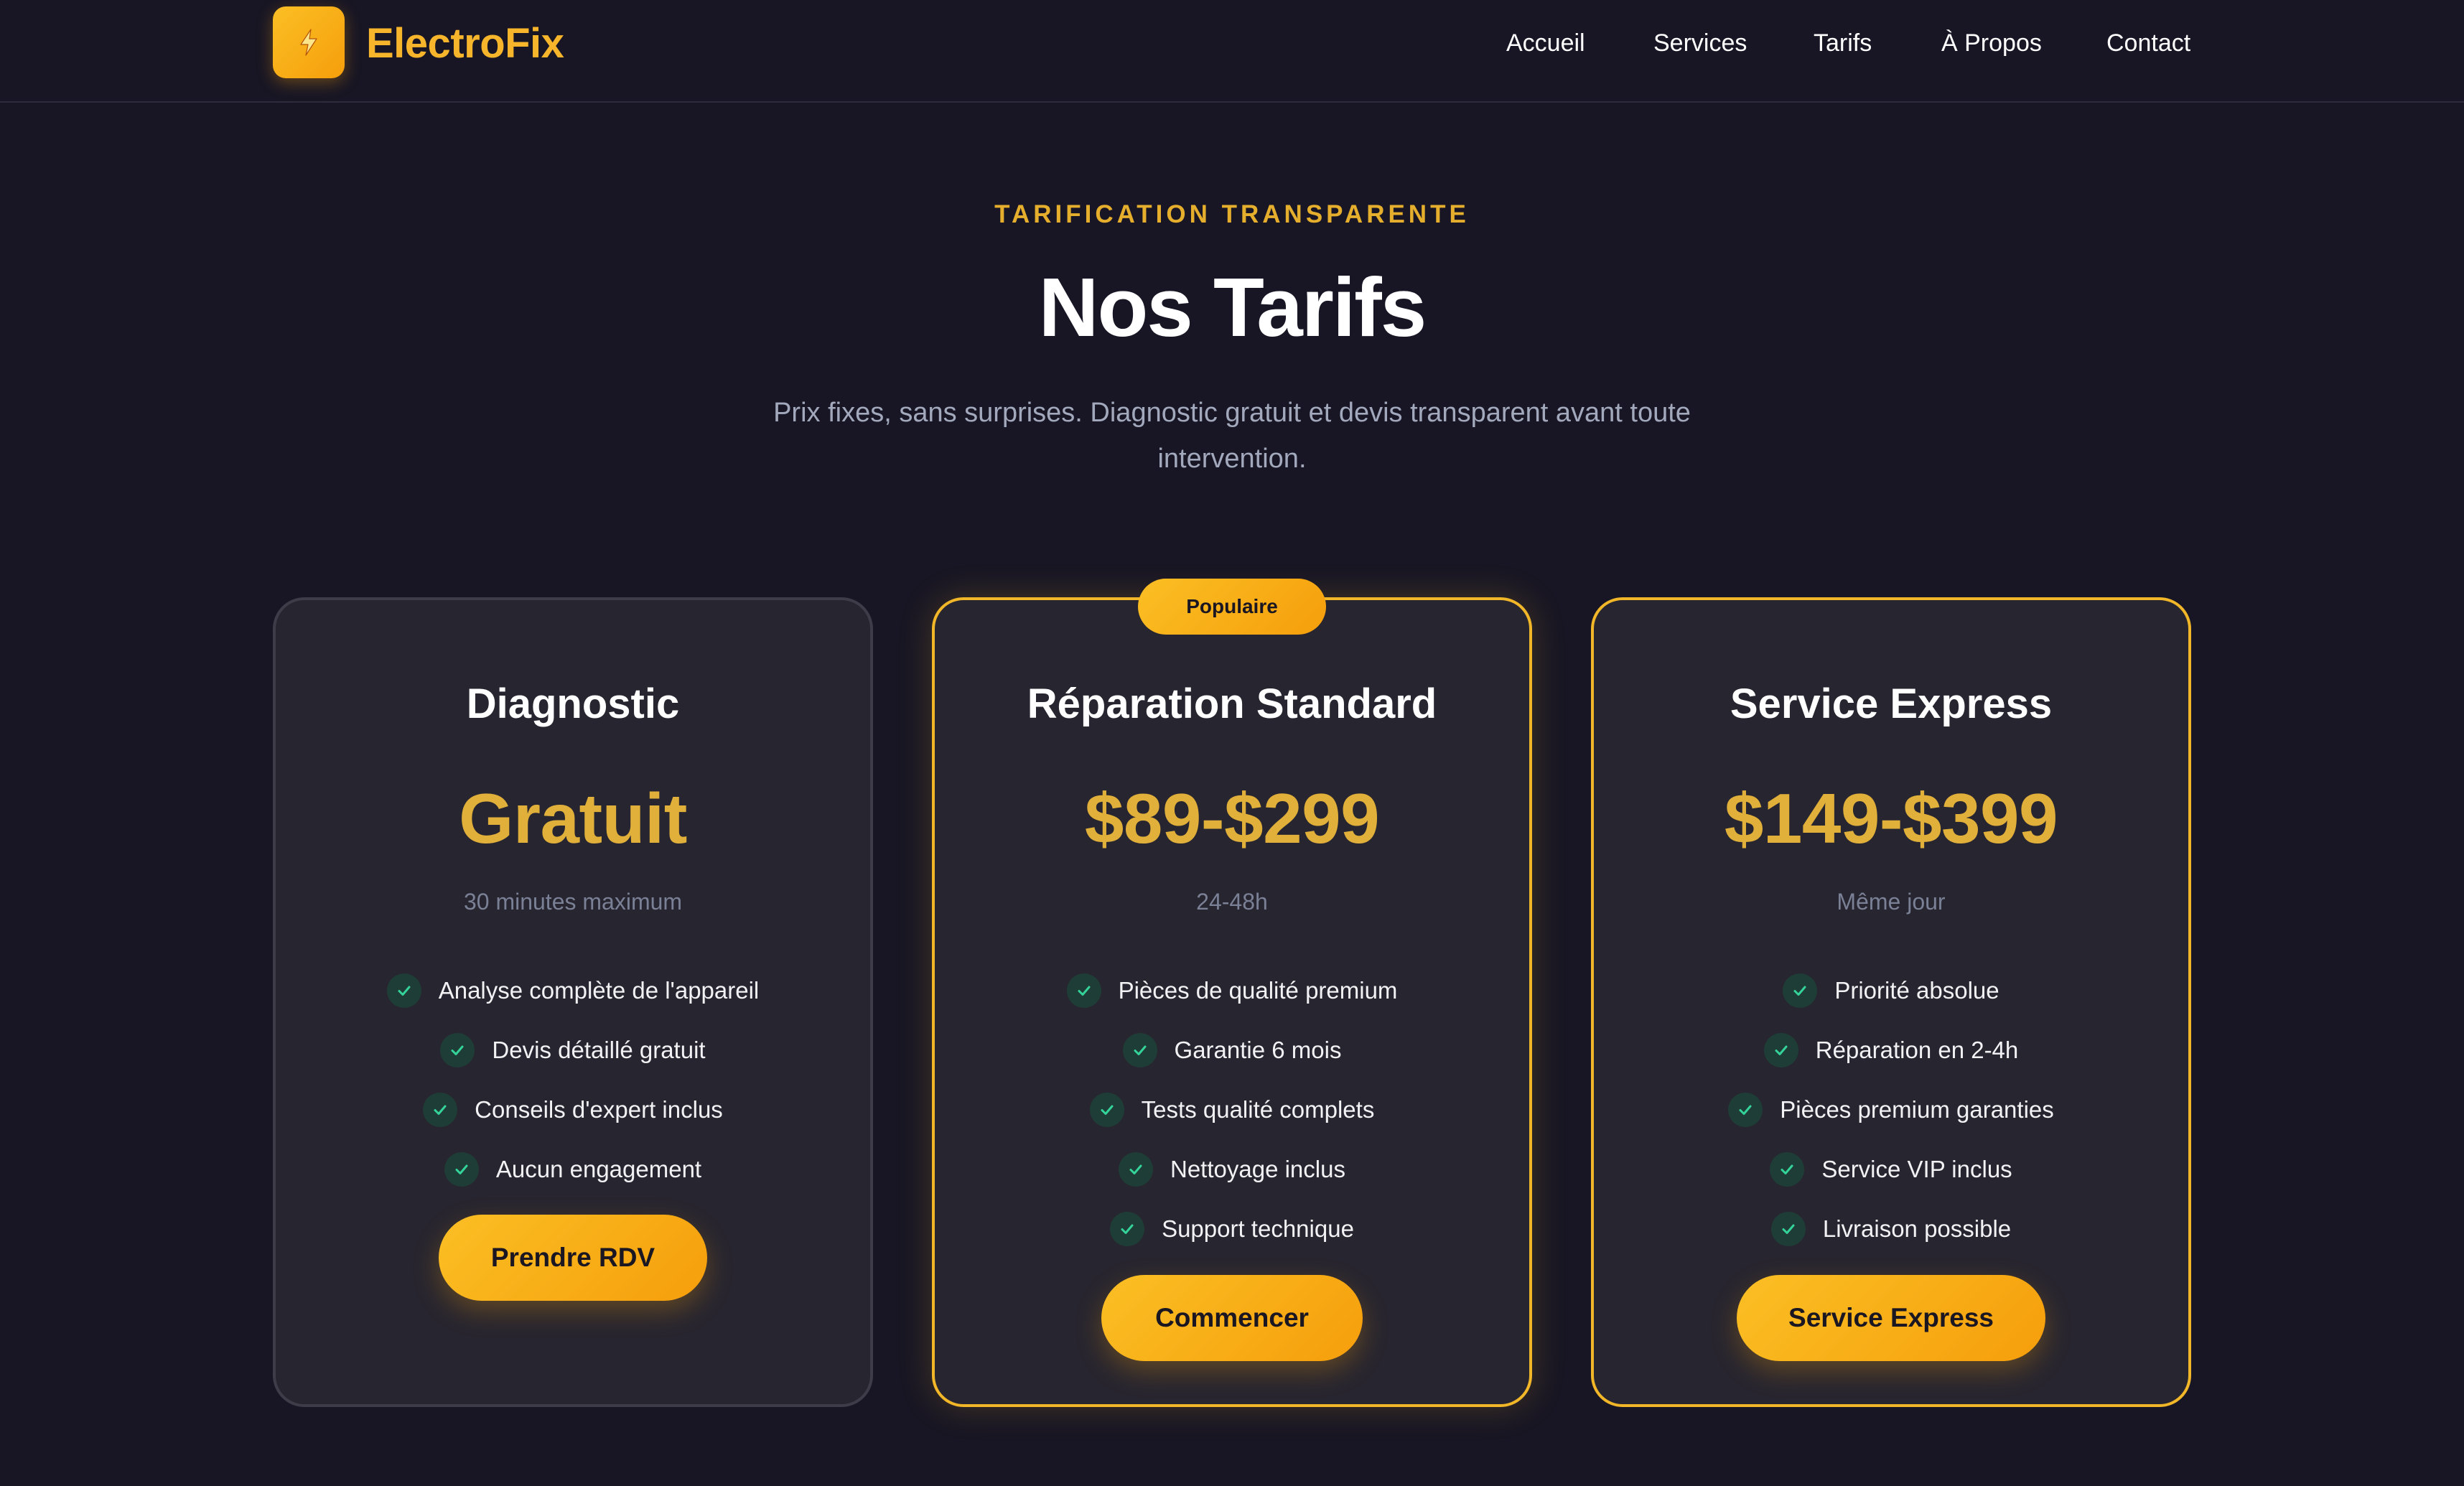  I want to click on plan-price: $89-$299, so click(1232, 818).